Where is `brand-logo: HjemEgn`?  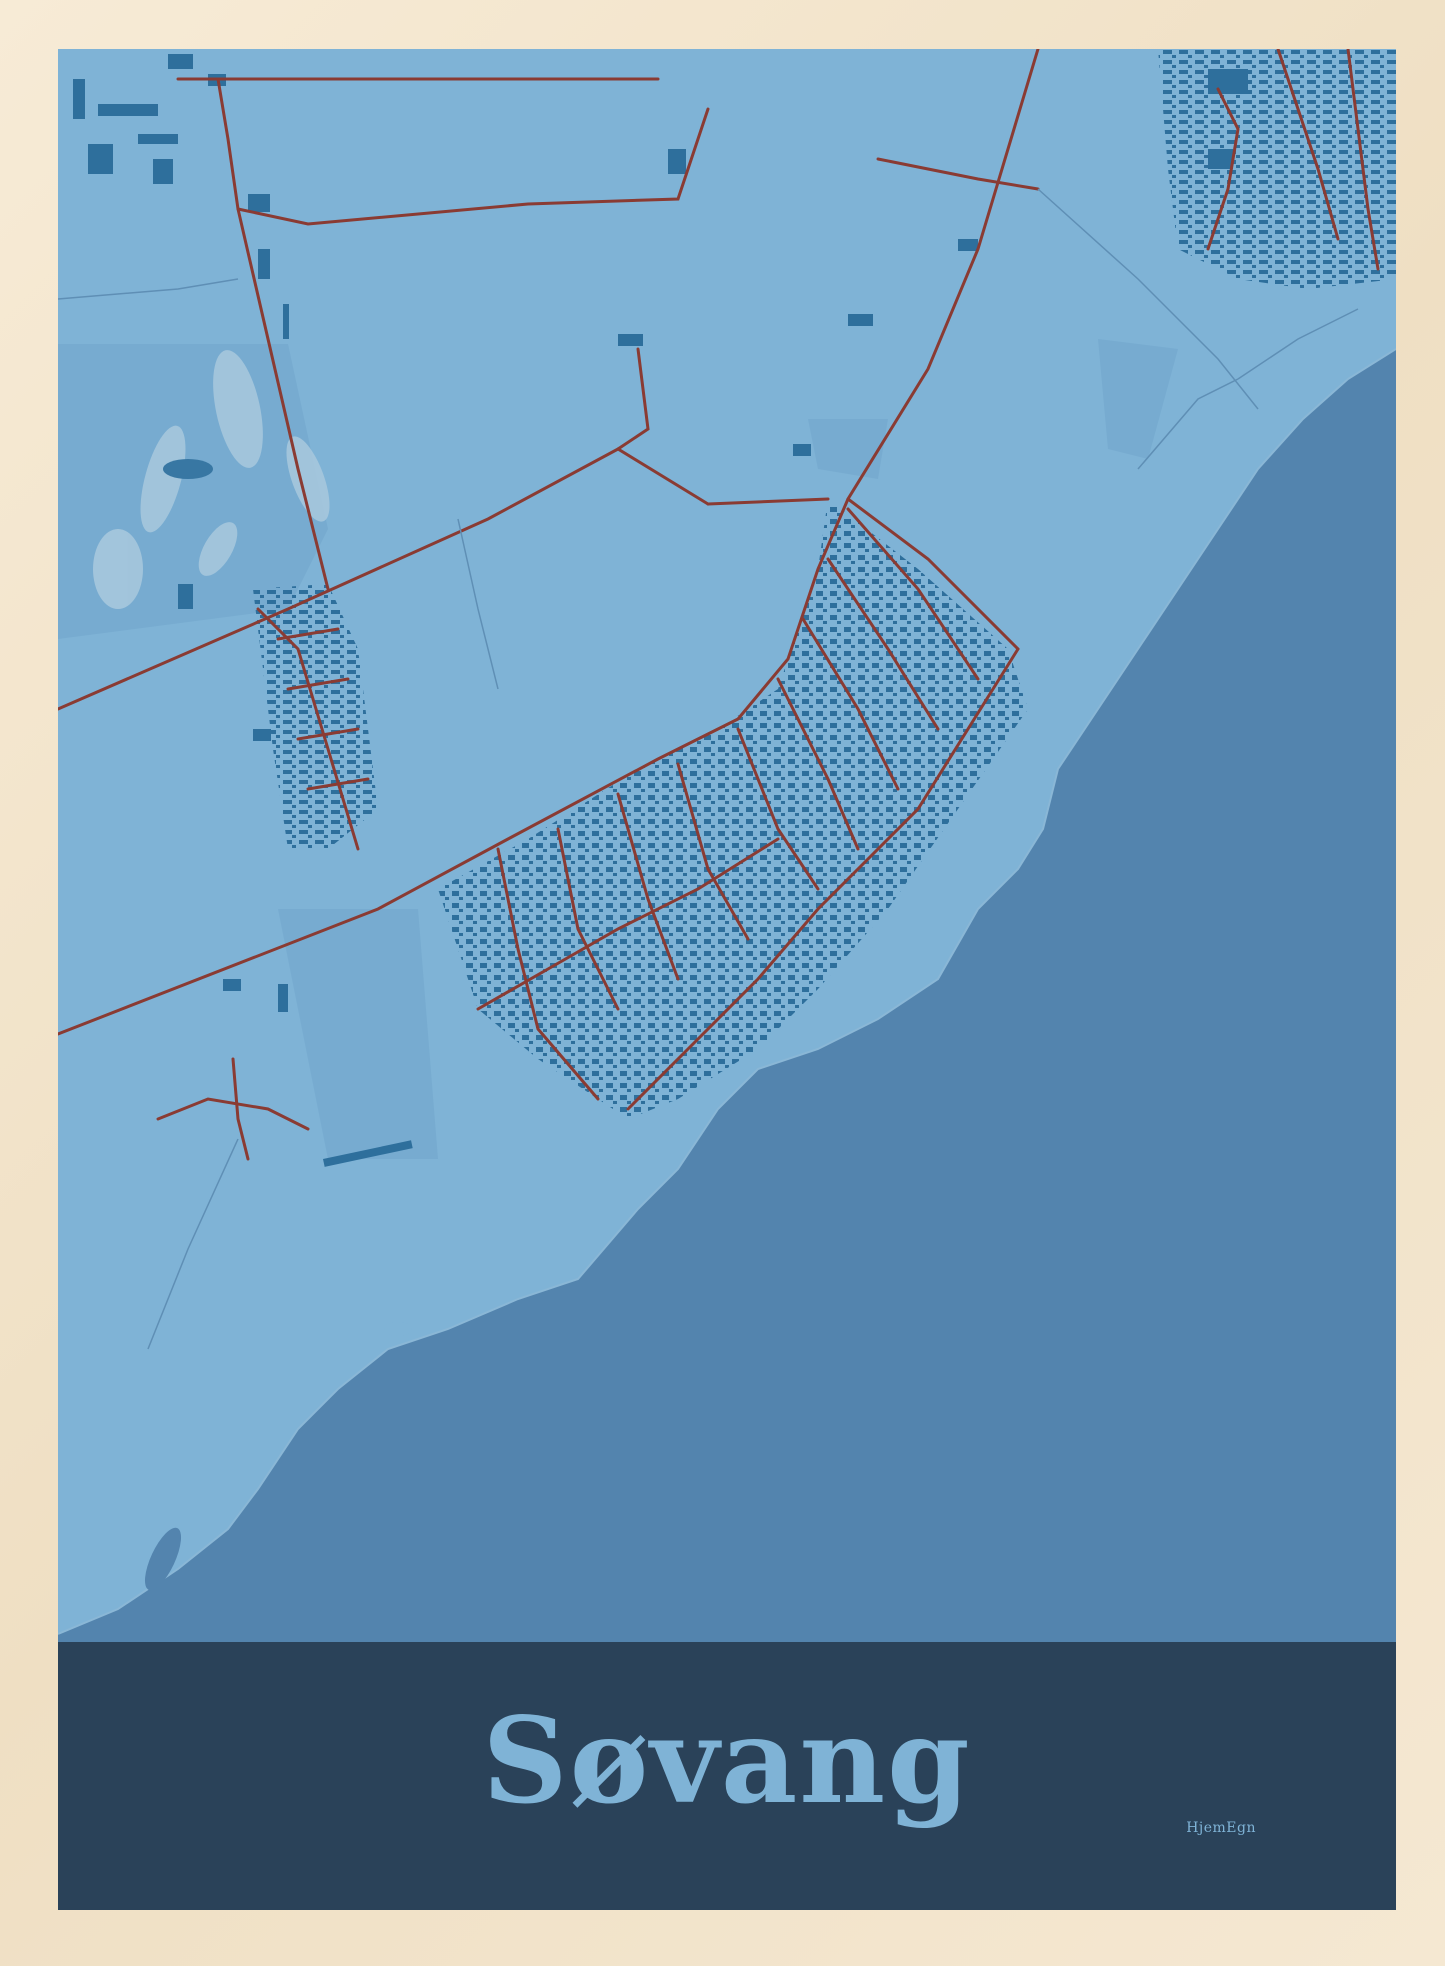 brand-logo: HjemEgn is located at coordinates (1221, 1828).